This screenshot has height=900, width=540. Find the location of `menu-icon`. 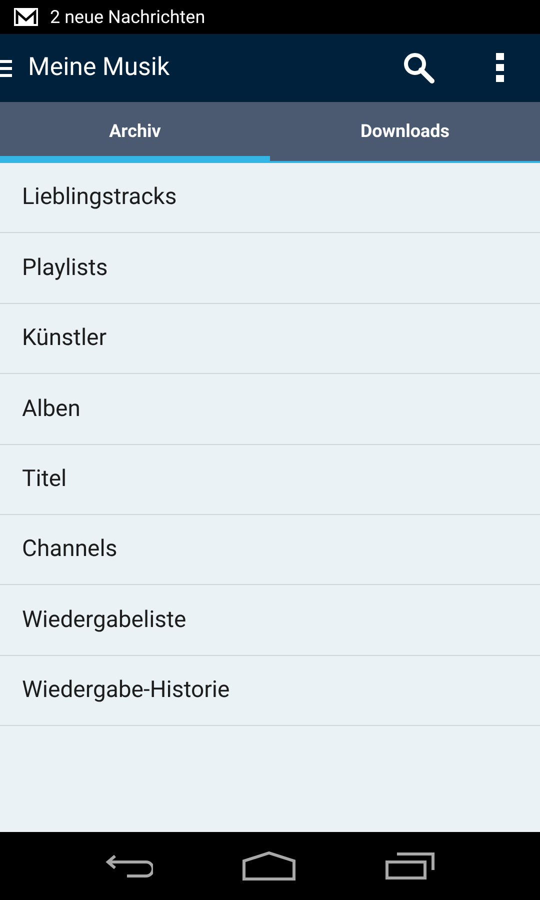

menu-icon is located at coordinates (6, 68).